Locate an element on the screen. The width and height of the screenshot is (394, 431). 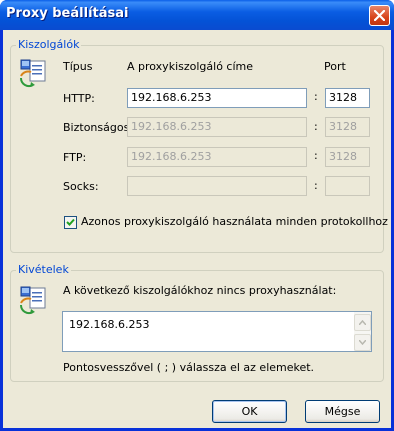
close-button is located at coordinates (379, 15).